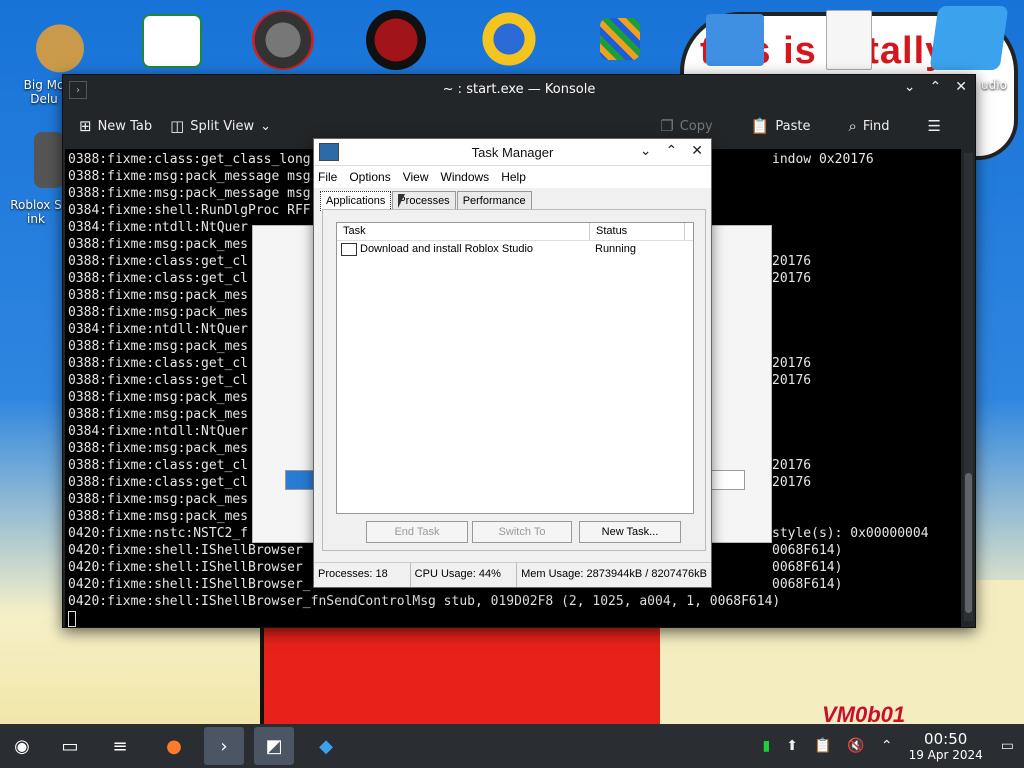 This screenshot has height=768, width=1024. What do you see at coordinates (356, 201) in the screenshot?
I see `tab-applications: Applications` at bounding box center [356, 201].